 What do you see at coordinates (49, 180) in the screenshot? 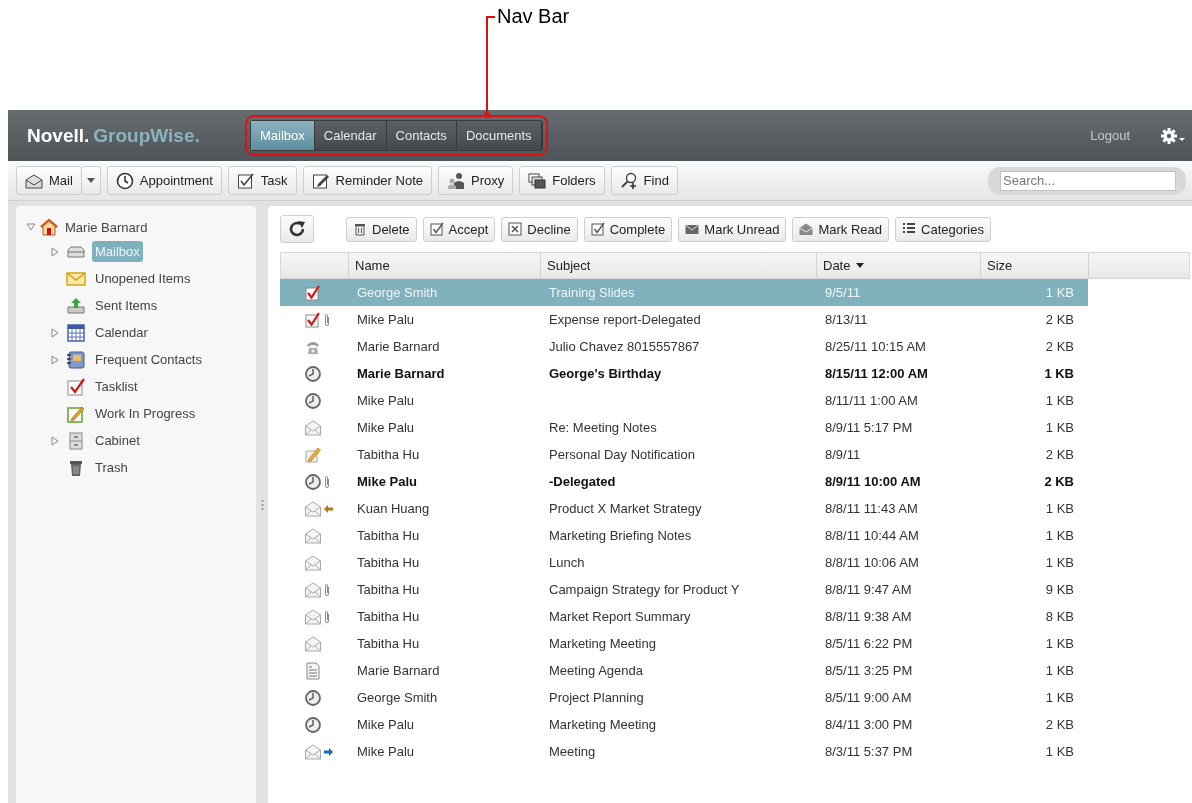
I see `toolbar-button: Mail` at bounding box center [49, 180].